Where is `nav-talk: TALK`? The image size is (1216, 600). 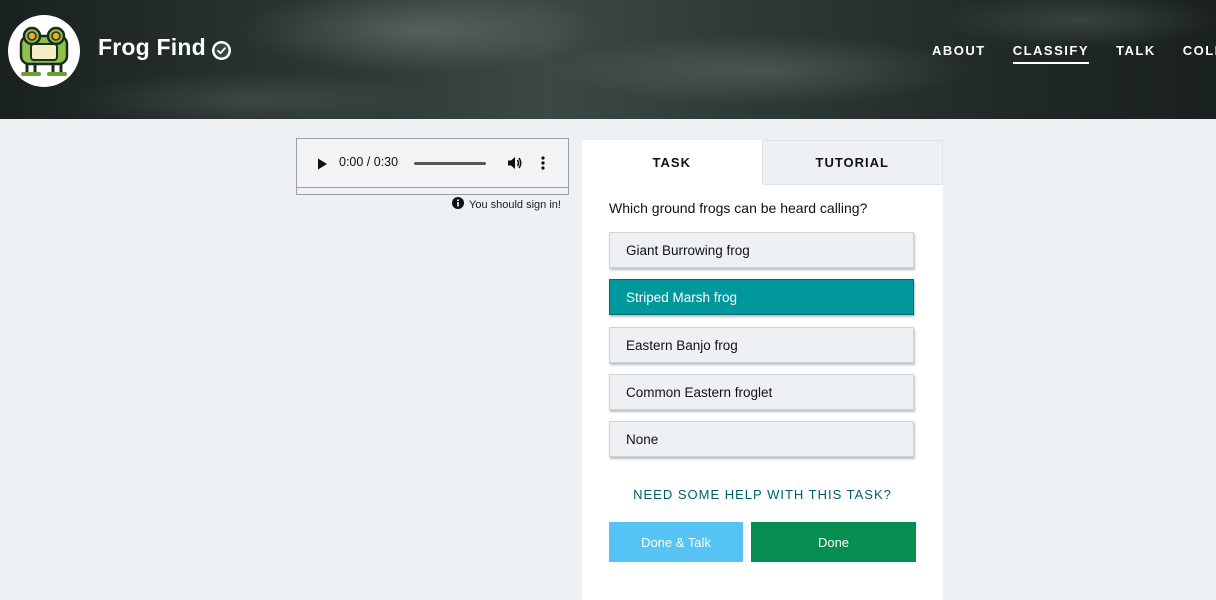 nav-talk: TALK is located at coordinates (1136, 53).